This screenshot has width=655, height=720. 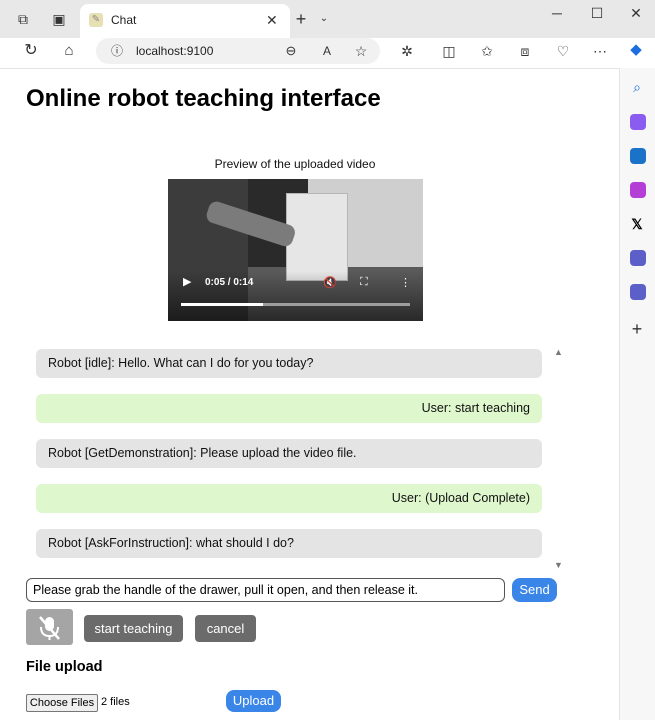 I want to click on browser-tab-chat: ✎ Chat ✕, so click(x=185, y=21).